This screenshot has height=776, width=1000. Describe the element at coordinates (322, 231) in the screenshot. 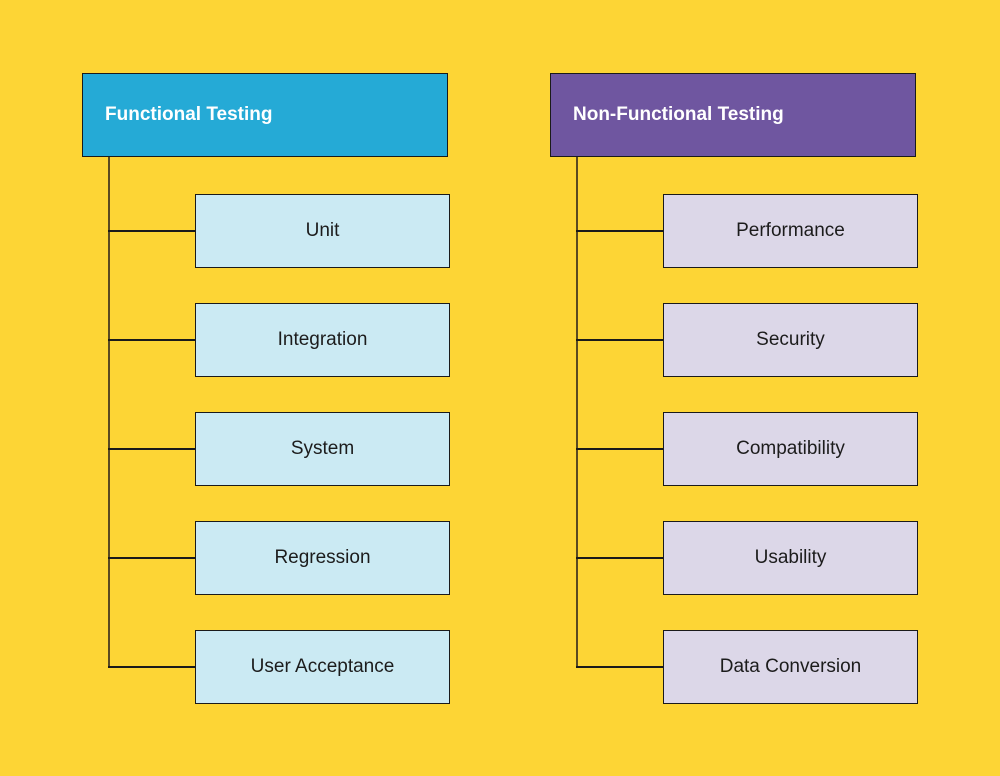

I see `functional-testing-item: Unit` at that location.